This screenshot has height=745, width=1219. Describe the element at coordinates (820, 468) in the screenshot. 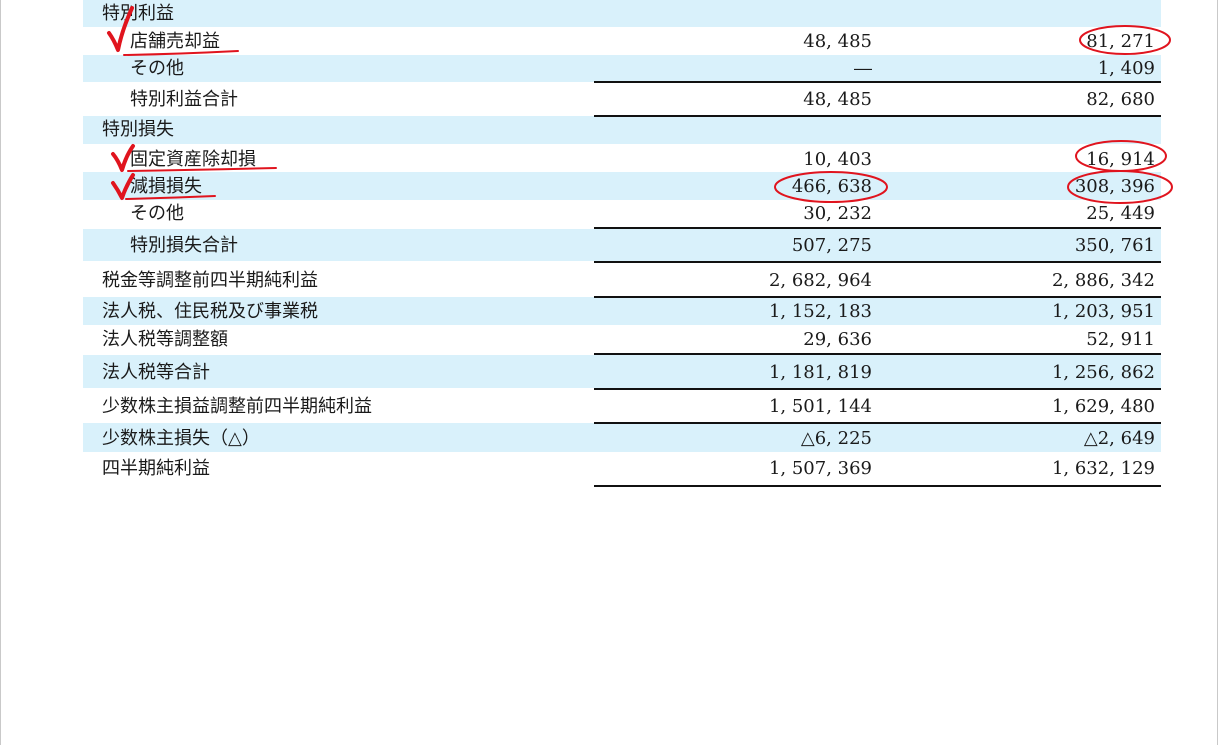

I see `prior-period-value: 1, 507, 369` at that location.